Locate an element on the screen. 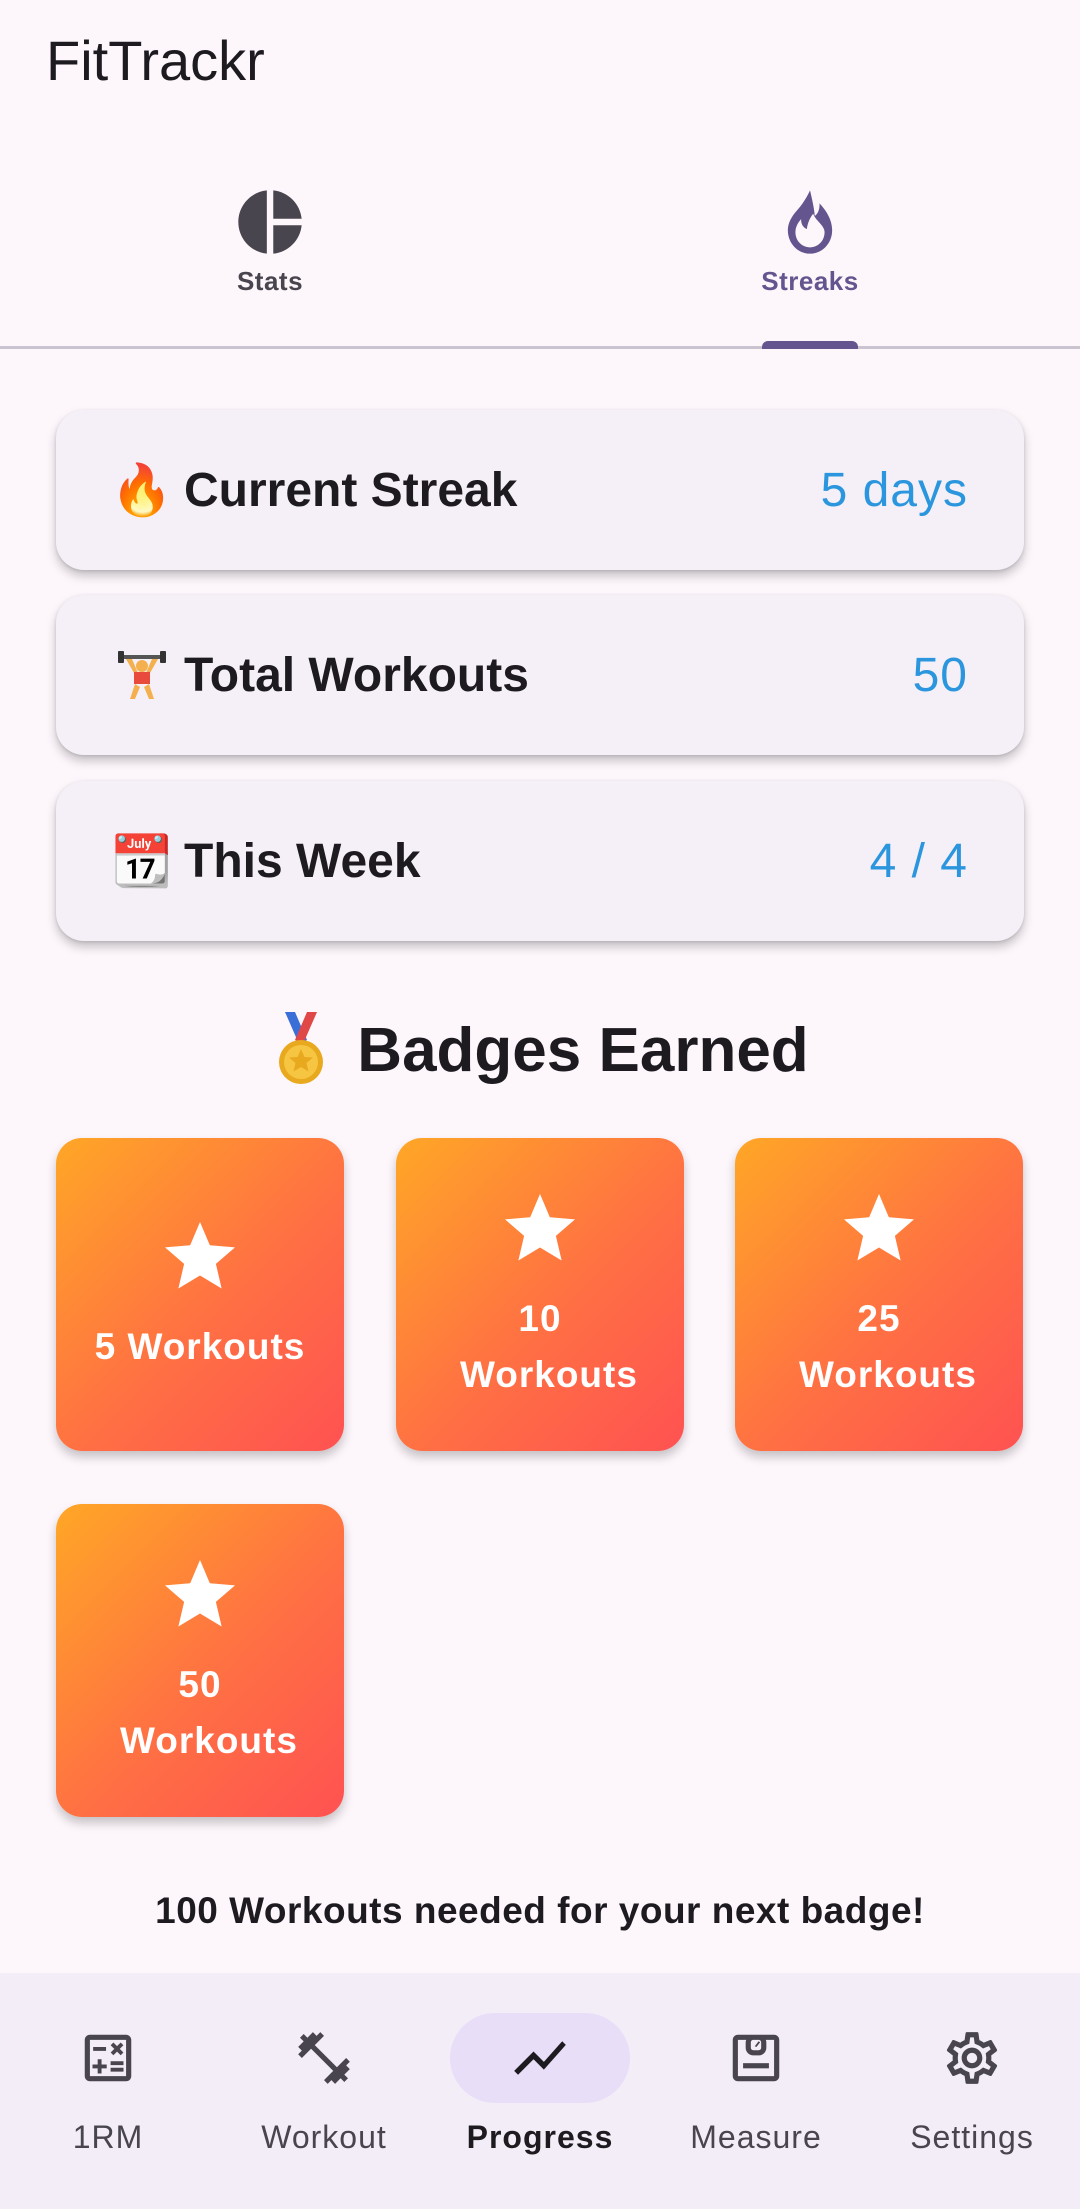  nav-item-workout: Workout is located at coordinates (324, 2091).